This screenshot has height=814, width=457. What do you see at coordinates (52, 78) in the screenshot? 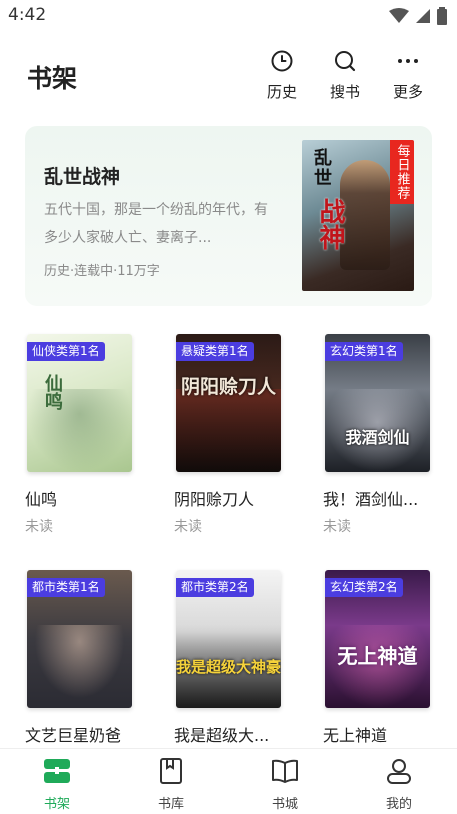
I see `page-title: 书架` at bounding box center [52, 78].